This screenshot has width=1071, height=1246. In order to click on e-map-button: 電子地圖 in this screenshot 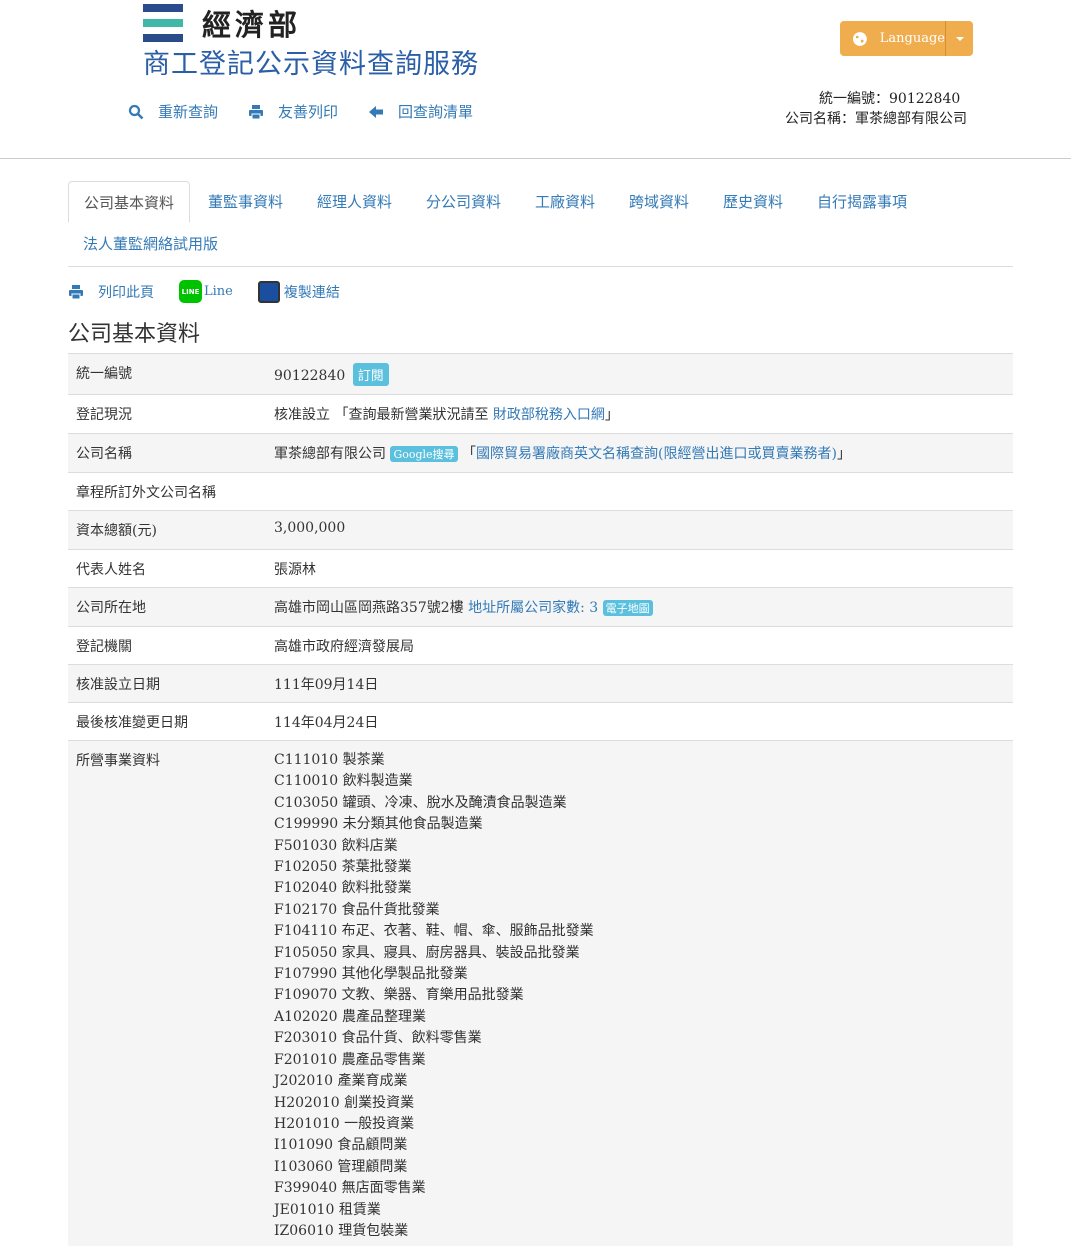, I will do `click(627, 608)`.